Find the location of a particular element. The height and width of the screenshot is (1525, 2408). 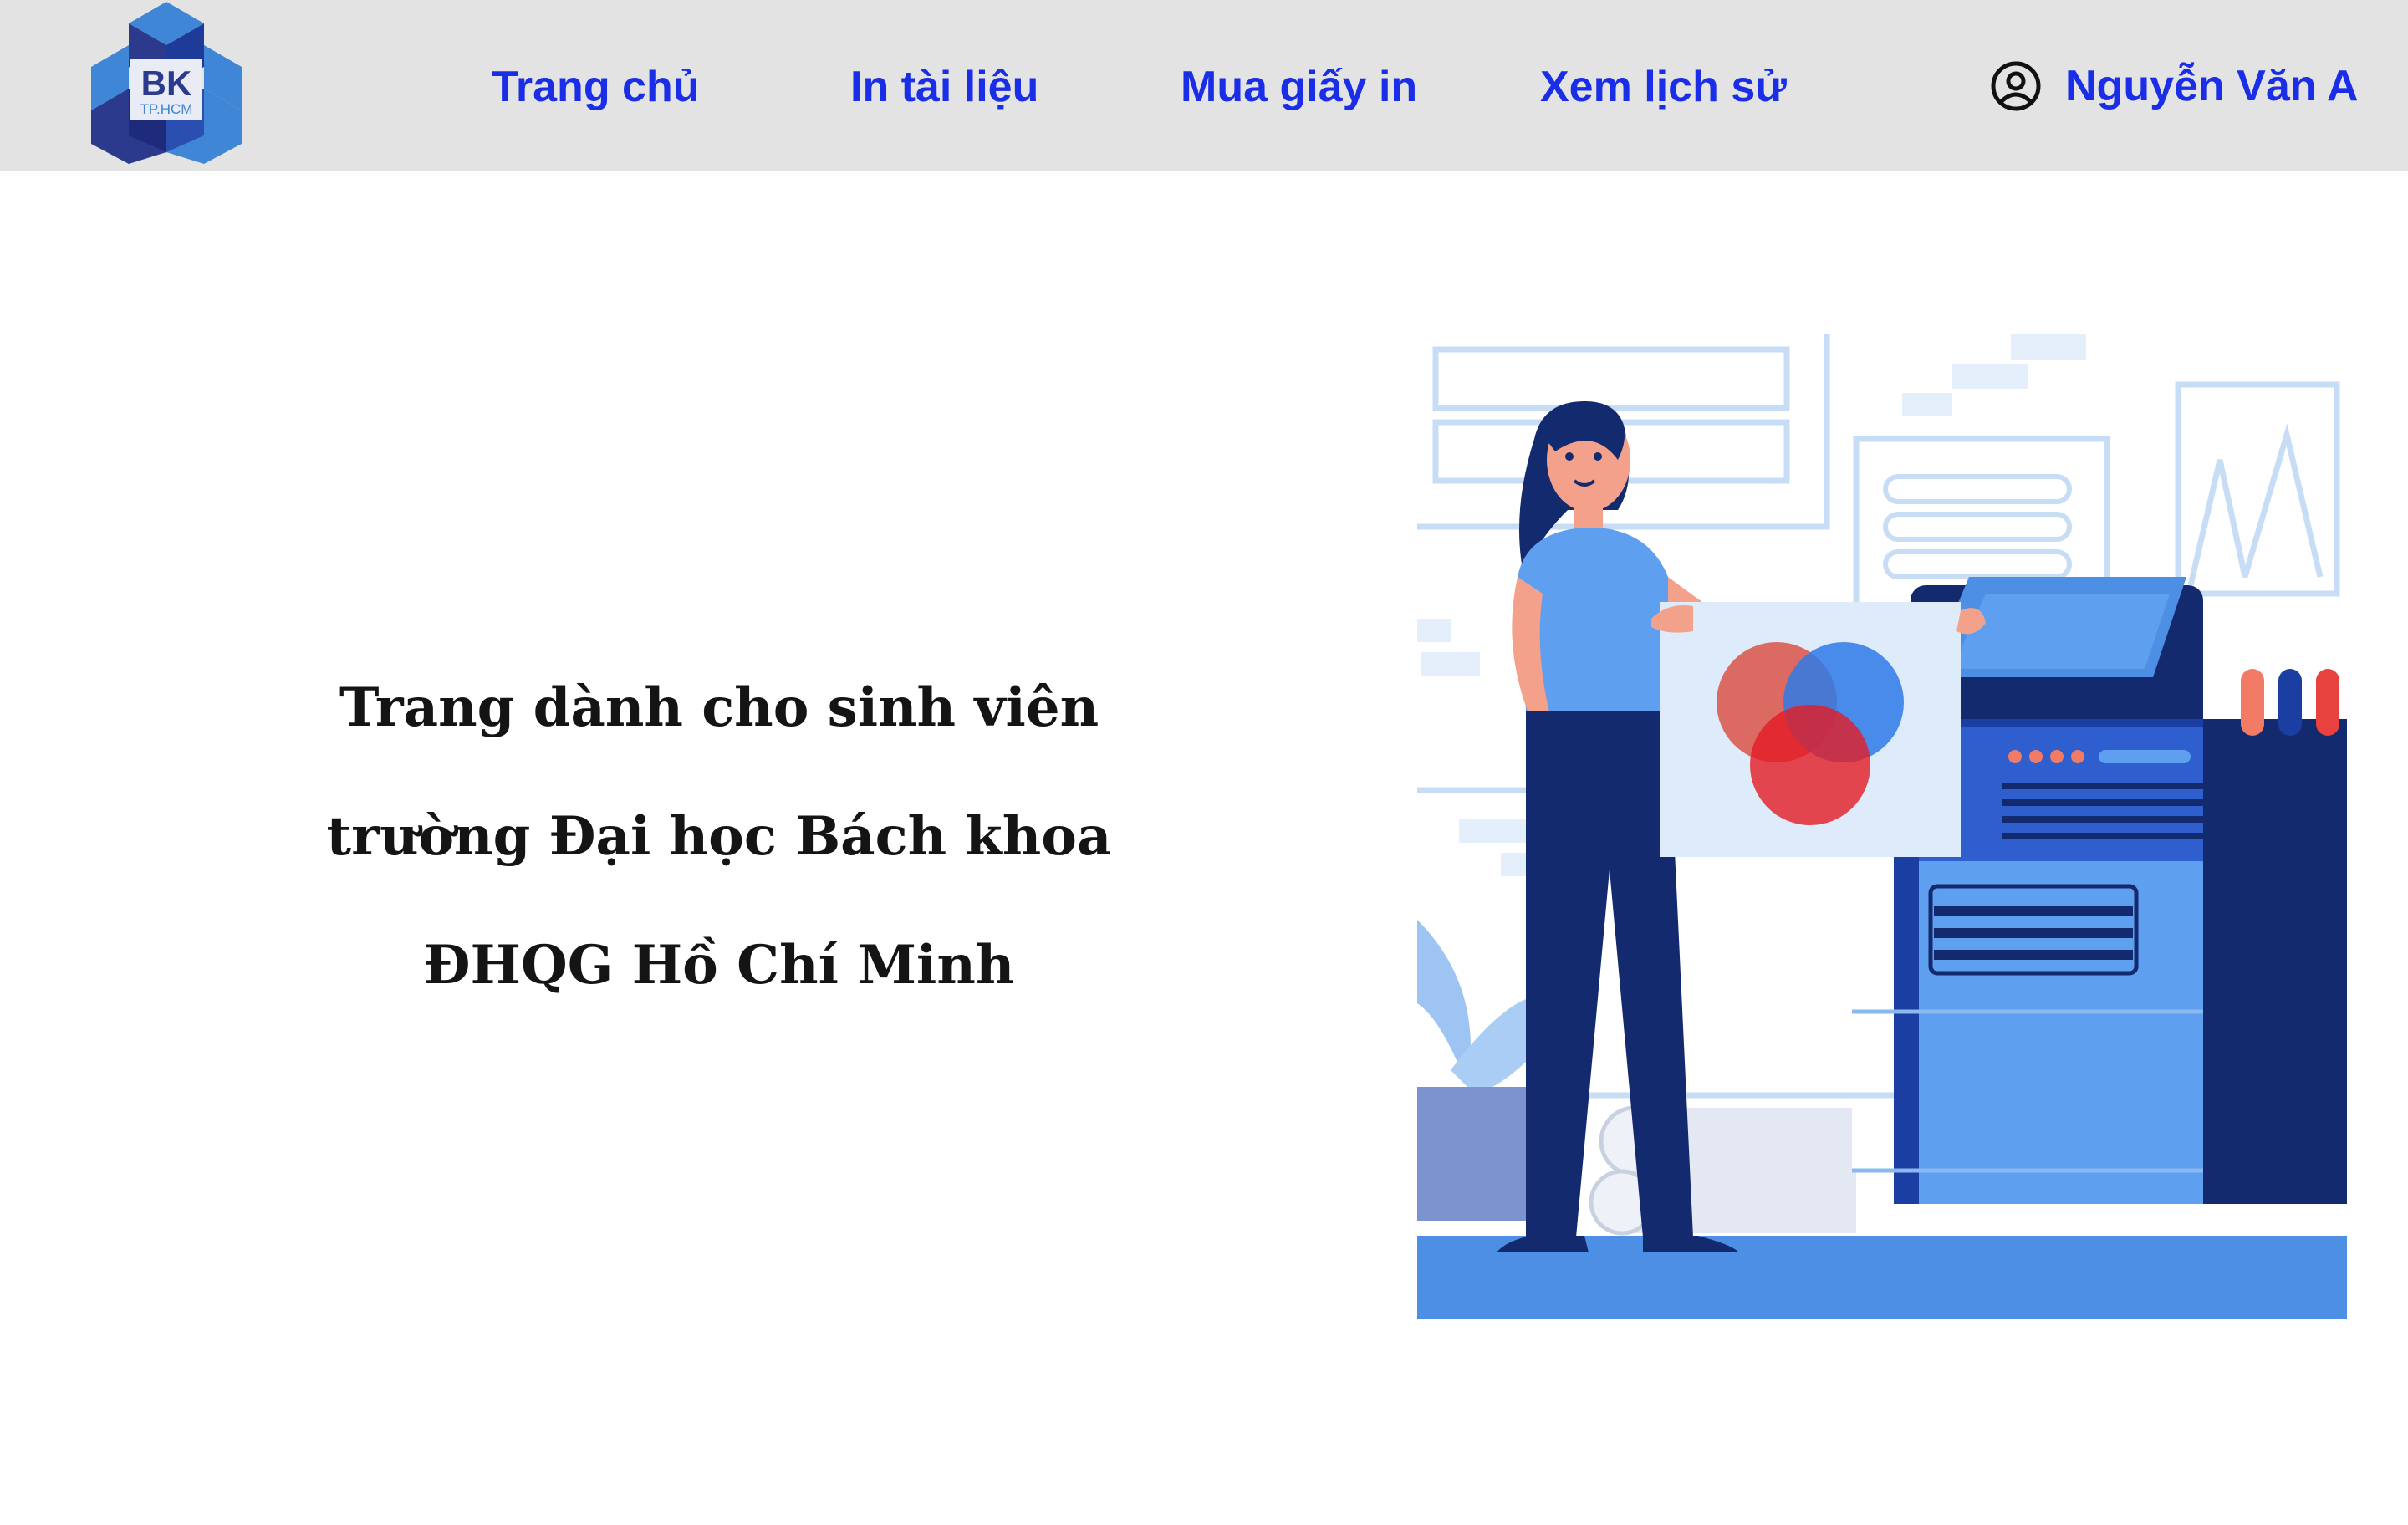

svg-text: TP.HCM is located at coordinates (166, 109).